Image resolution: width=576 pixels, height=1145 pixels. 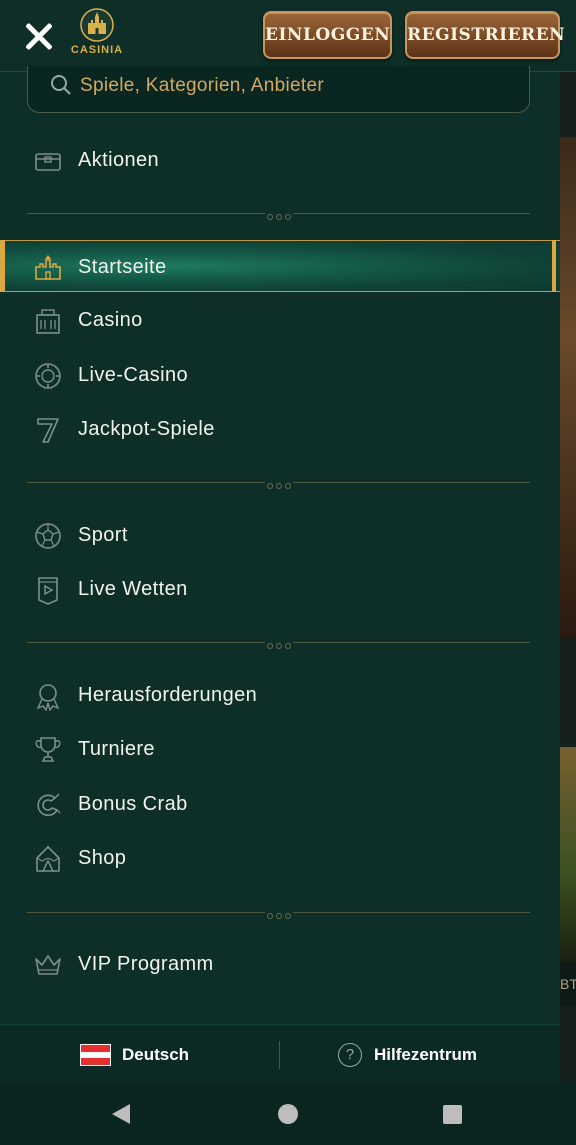 What do you see at coordinates (121, 1114) in the screenshot?
I see `back-icon` at bounding box center [121, 1114].